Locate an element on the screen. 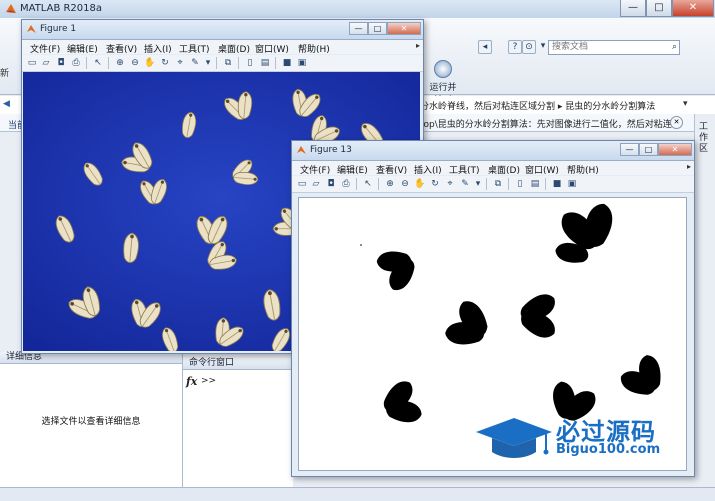 This screenshot has height=501, width=715. figure-13-title-bar: Figure 13 — □ ✕ is located at coordinates (493, 151).